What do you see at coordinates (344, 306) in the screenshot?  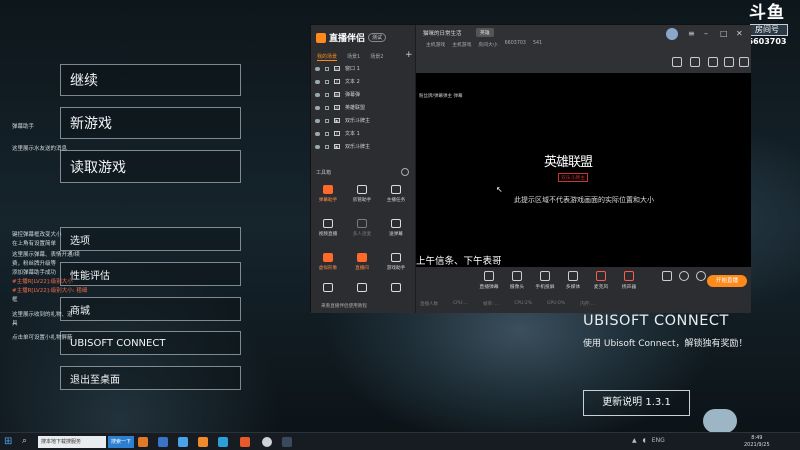 I see `tutorial-tip: 来看直播伴侣使用教程` at bounding box center [344, 306].